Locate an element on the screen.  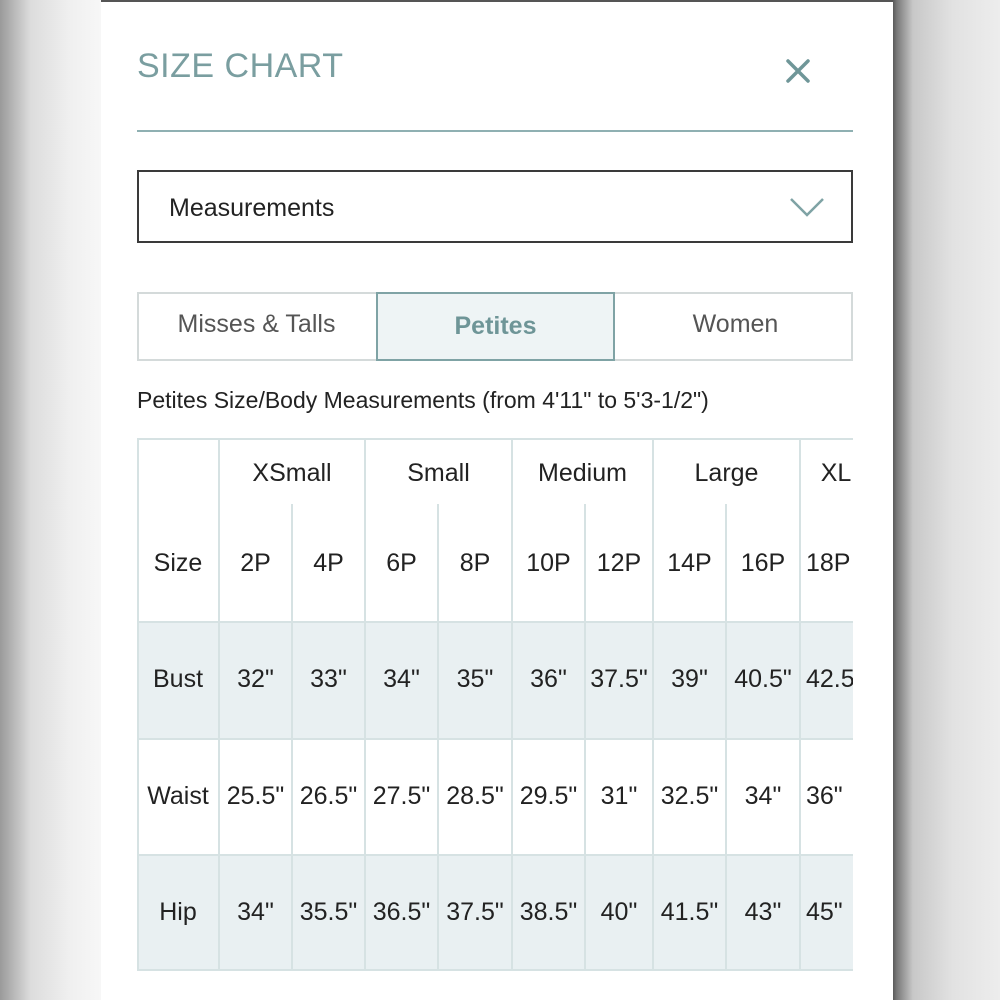
tab-misses-talls: Misses & Talls is located at coordinates (256, 326).